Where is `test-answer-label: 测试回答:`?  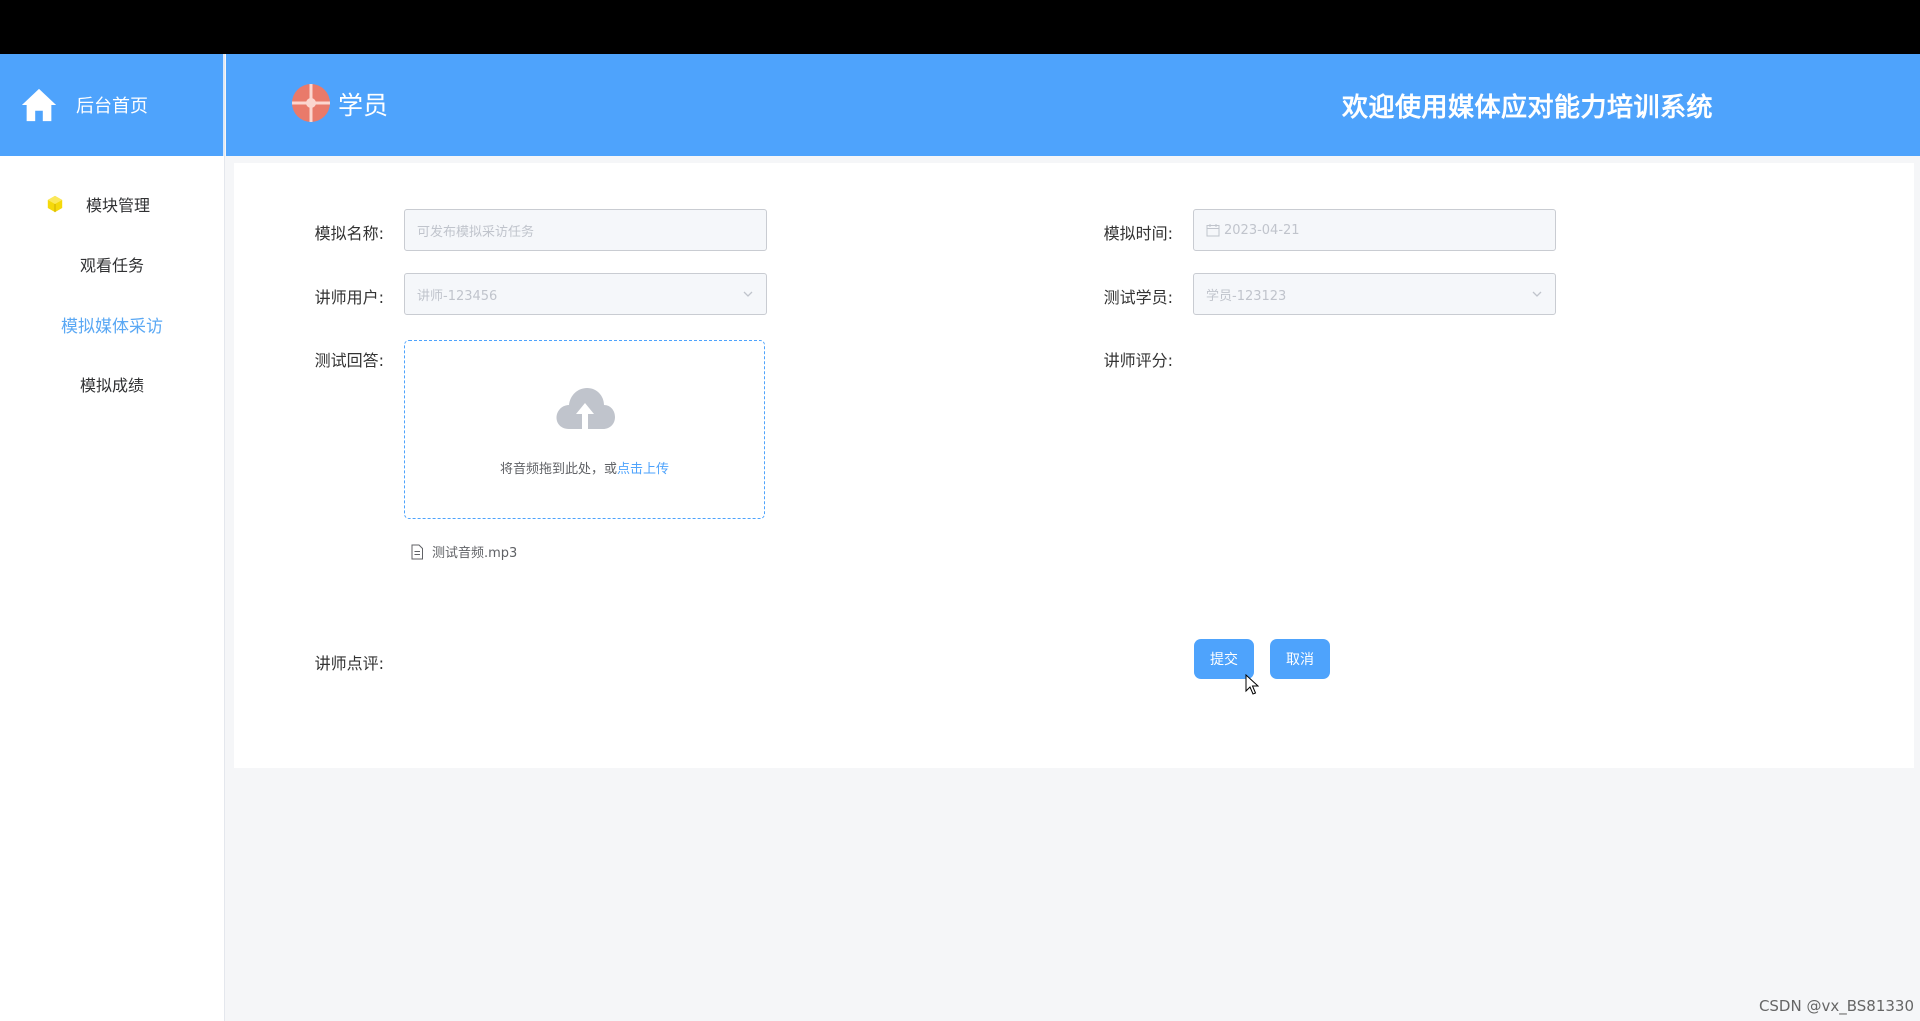 test-answer-label: 测试回答: is located at coordinates (349, 360).